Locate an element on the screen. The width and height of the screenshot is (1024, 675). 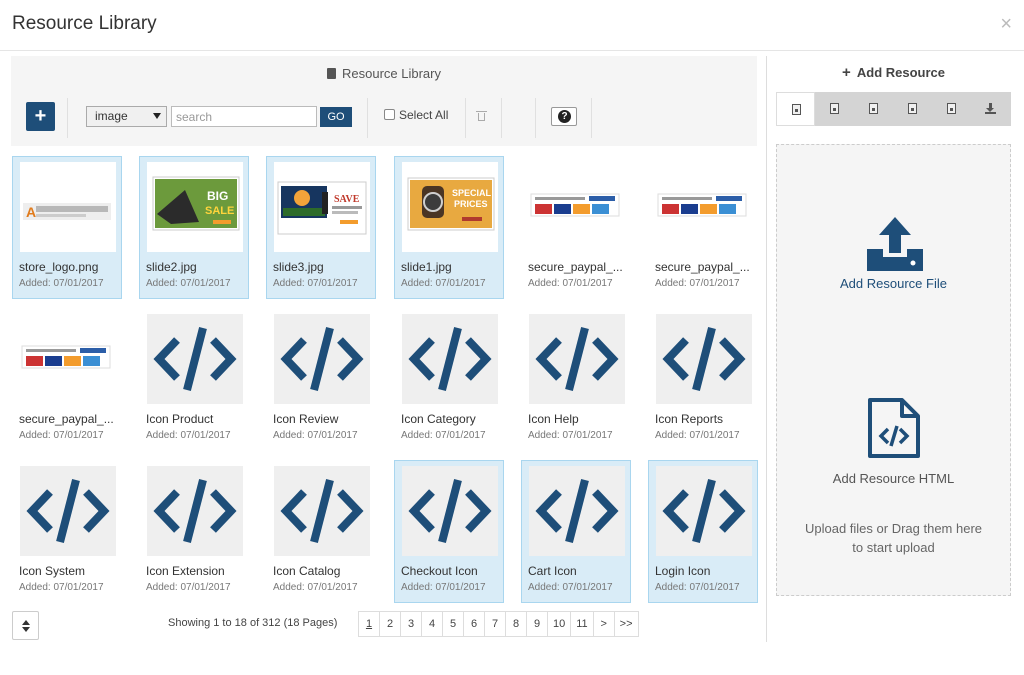
modal-header: Resource Library × is located at coordinates (512, 25).